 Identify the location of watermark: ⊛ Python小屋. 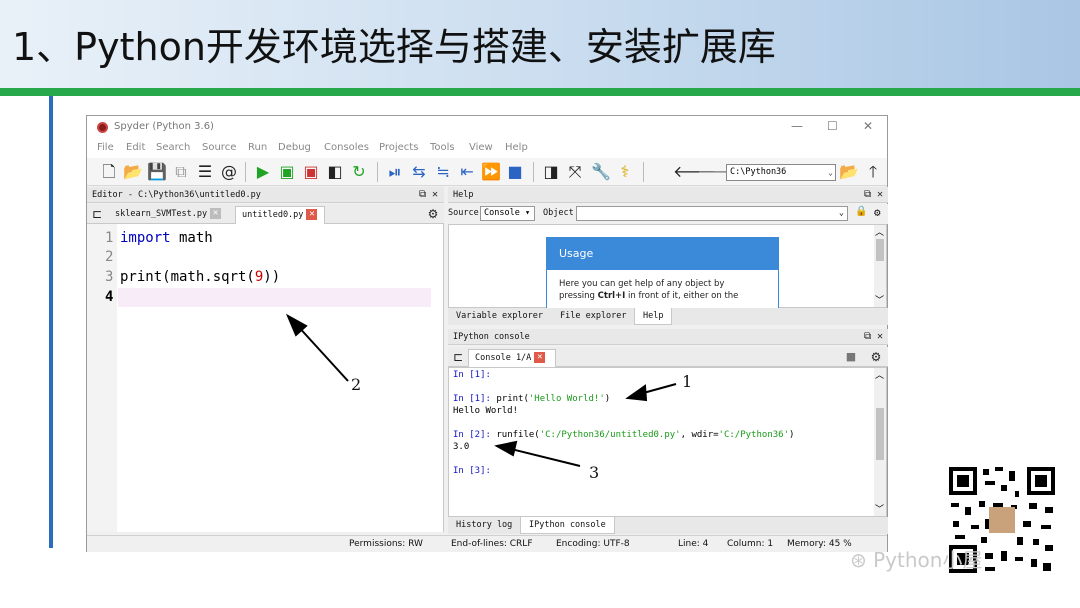
(916, 560).